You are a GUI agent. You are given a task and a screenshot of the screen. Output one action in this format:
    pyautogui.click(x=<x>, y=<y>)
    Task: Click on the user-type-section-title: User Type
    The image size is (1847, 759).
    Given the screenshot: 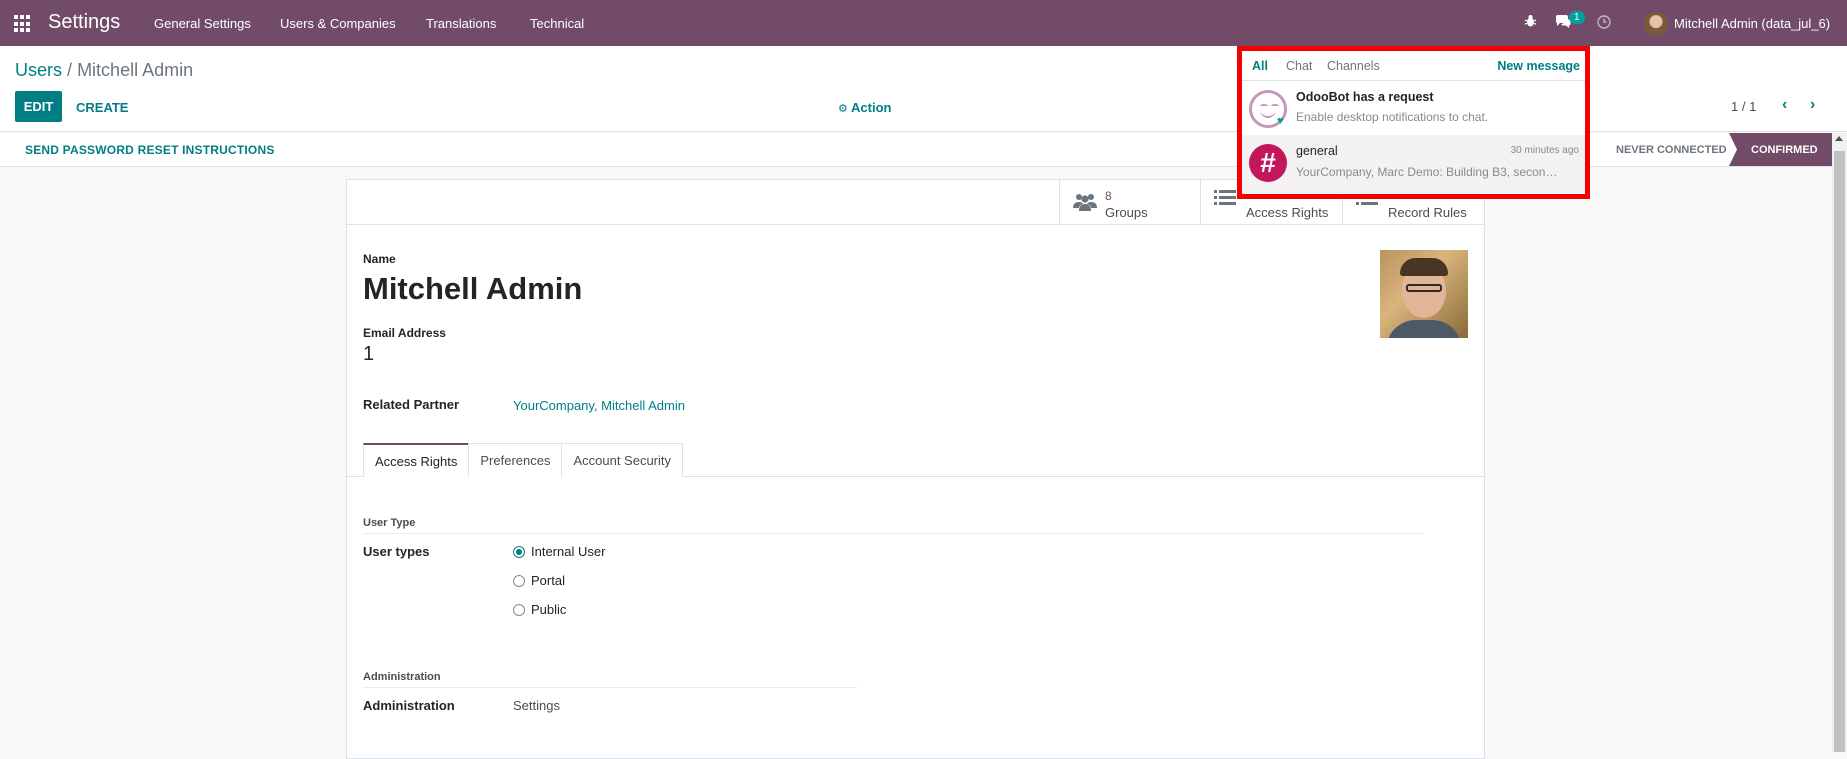 What is the action you would take?
    pyautogui.click(x=389, y=523)
    